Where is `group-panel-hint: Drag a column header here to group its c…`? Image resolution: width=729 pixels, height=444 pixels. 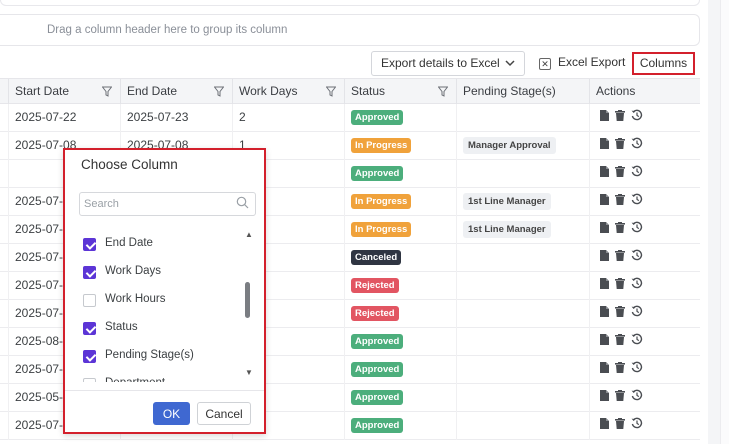 group-panel-hint: Drag a column header here to group its c… is located at coordinates (167, 30).